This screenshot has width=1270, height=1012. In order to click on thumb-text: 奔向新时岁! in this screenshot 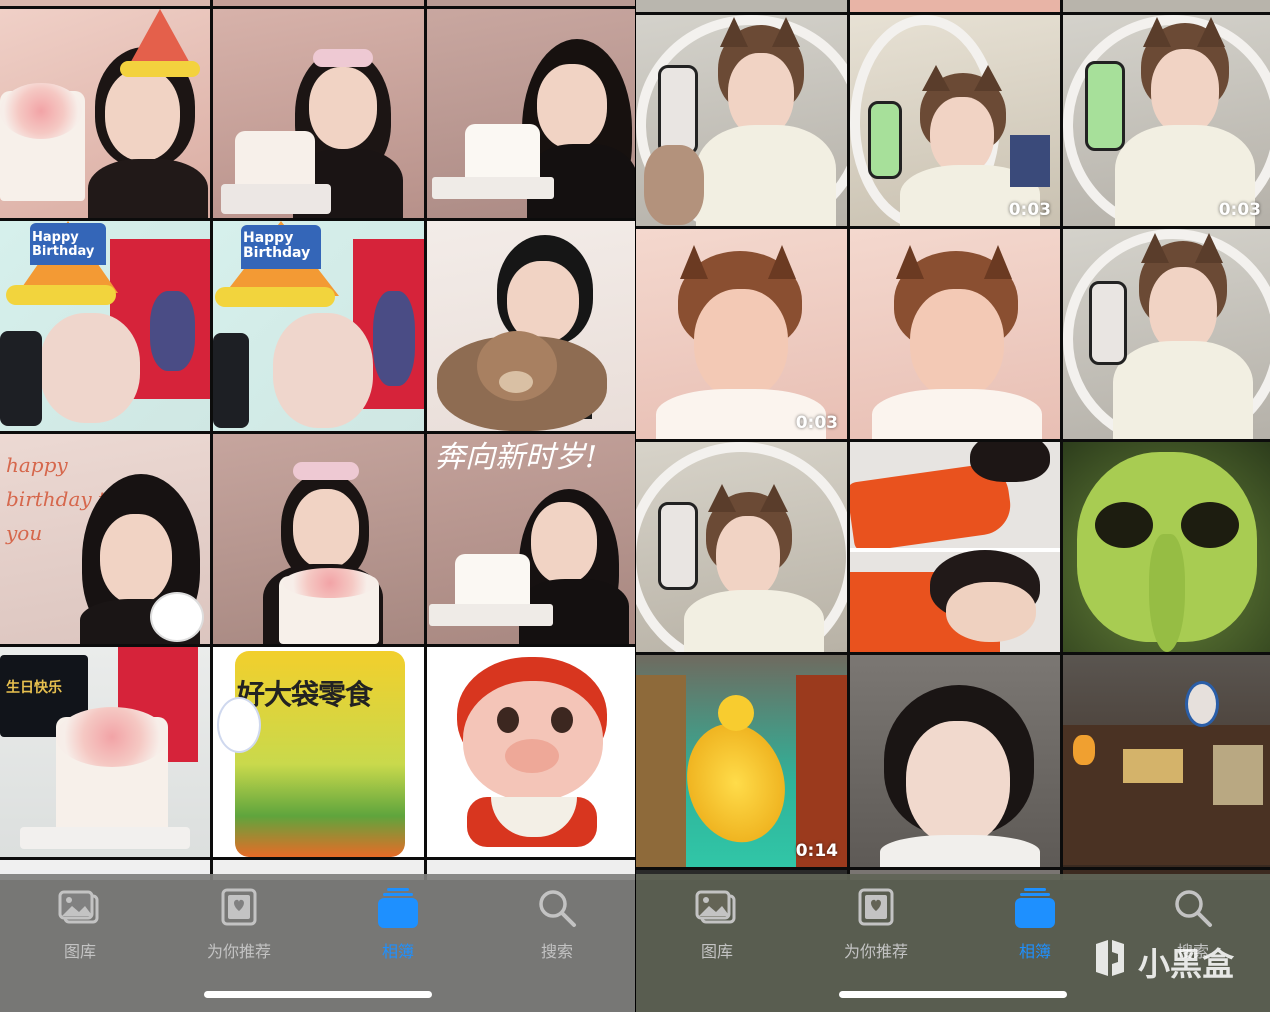, I will do `click(516, 457)`.